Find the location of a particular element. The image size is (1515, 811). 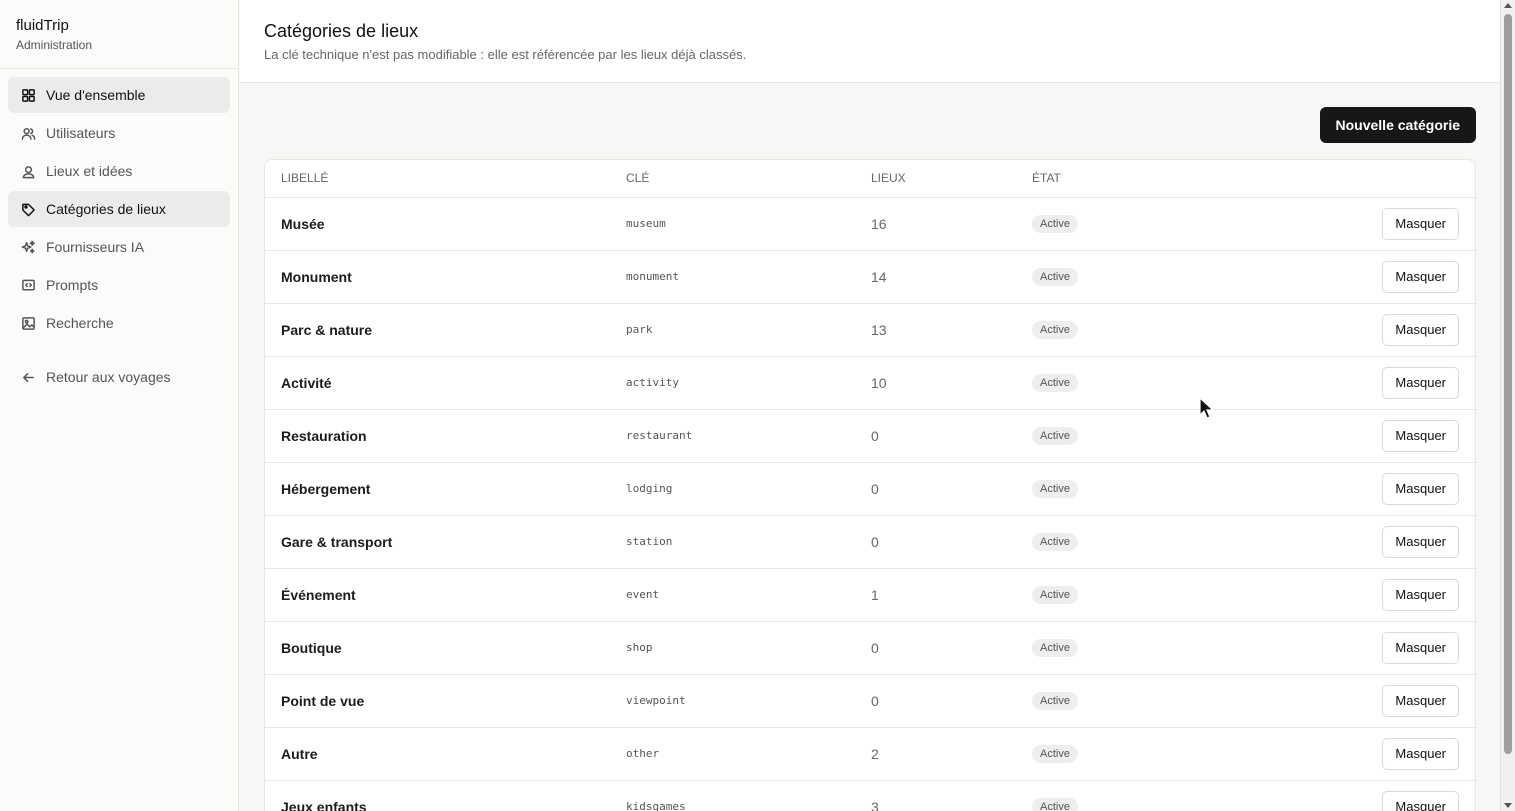

category-key: park is located at coordinates (732, 330).